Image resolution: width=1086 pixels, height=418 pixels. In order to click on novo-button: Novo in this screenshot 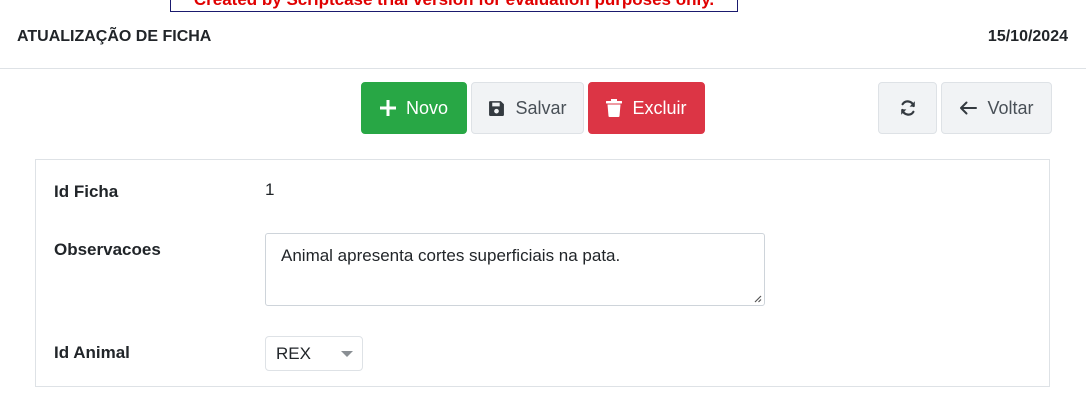, I will do `click(414, 108)`.